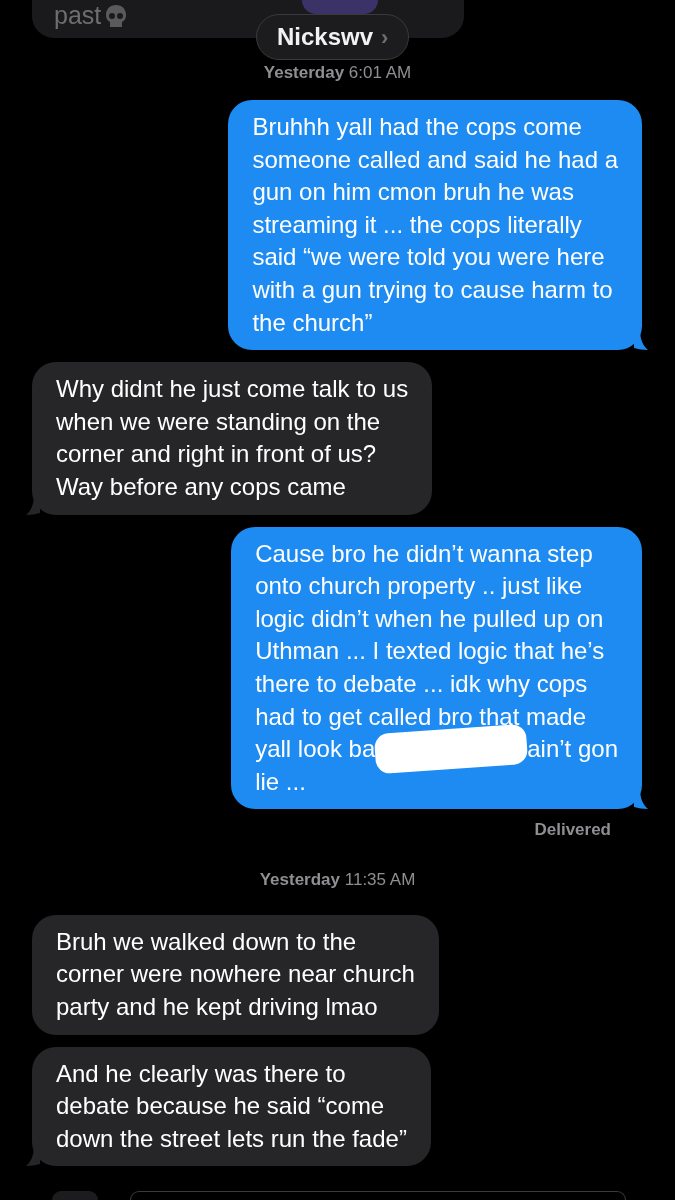 This screenshot has width=675, height=1200. I want to click on message-text: And he clearly was there to debate because he said “come down the street lets run the fade”, so click(231, 1106).